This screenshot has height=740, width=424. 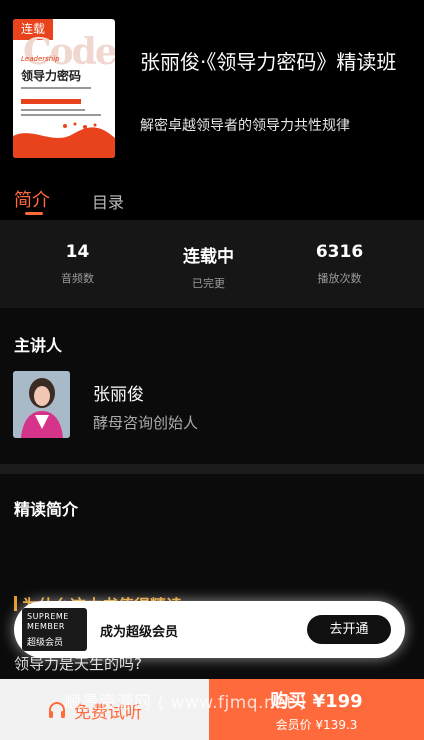 What do you see at coordinates (139, 632) in the screenshot?
I see `member-promo-text: 成为超级会员` at bounding box center [139, 632].